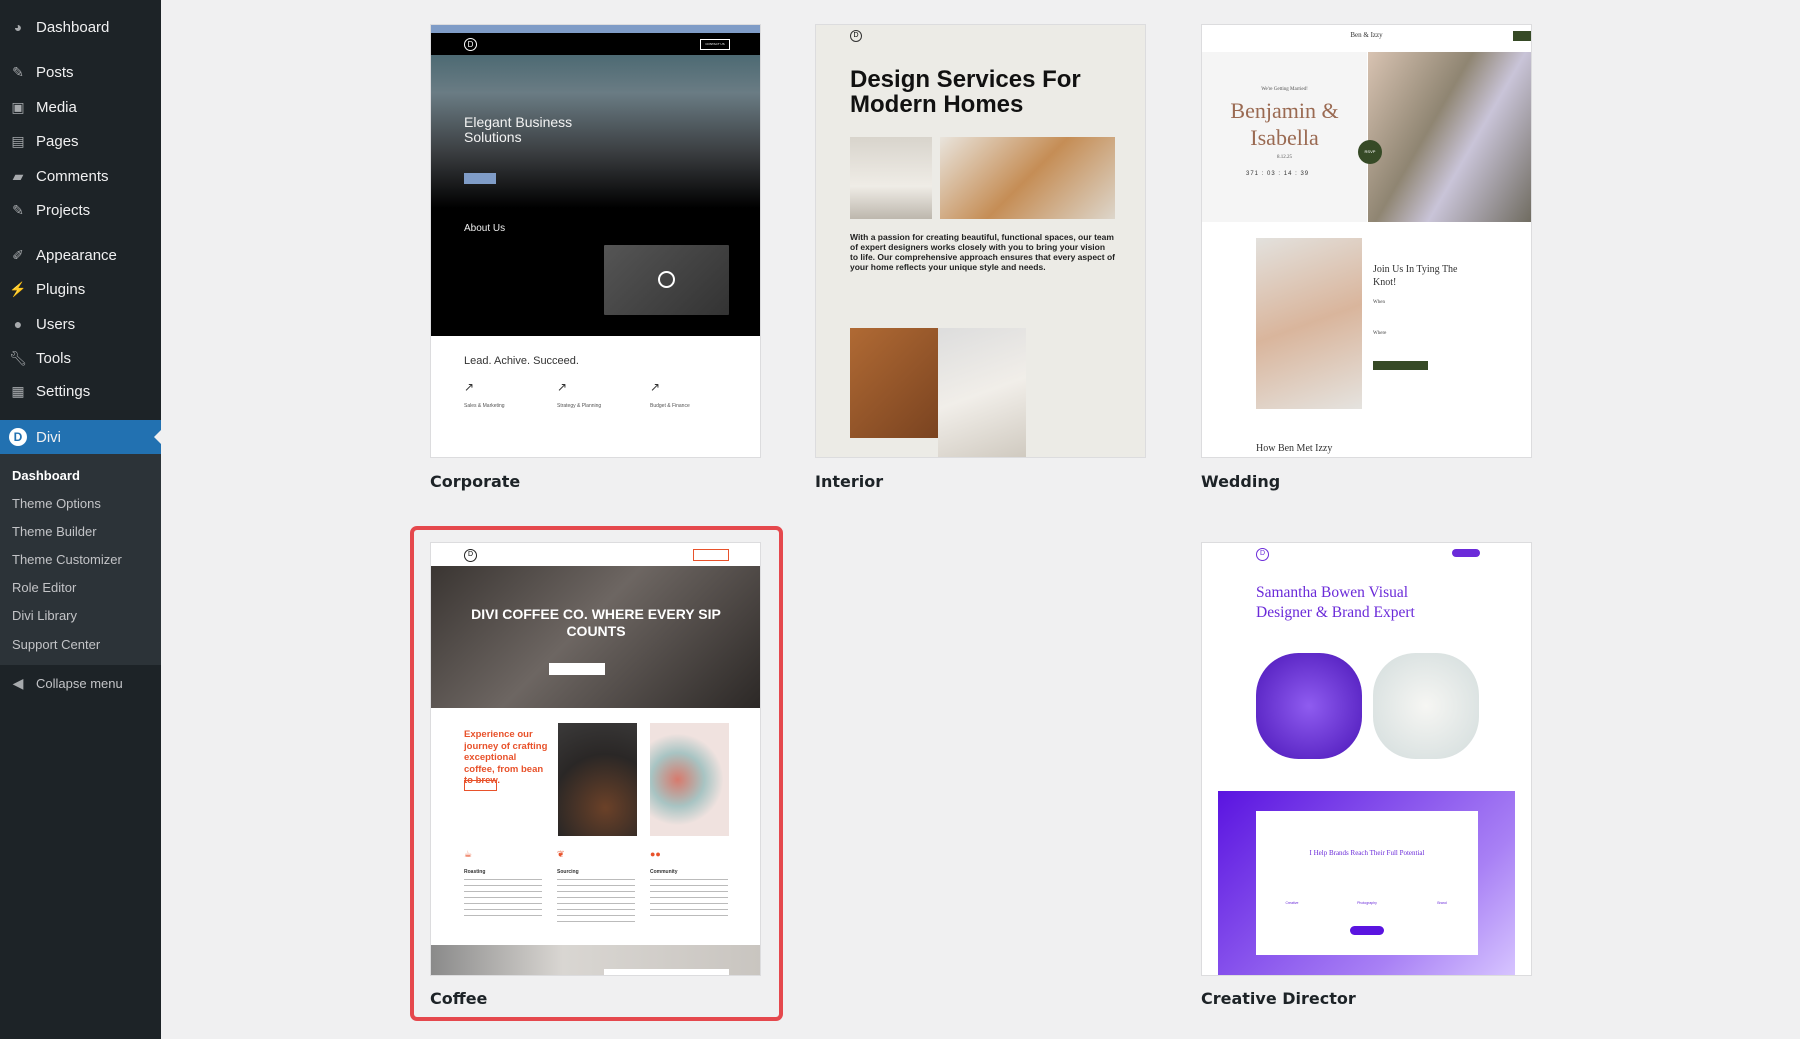 This screenshot has width=1800, height=1039. I want to click on couple-photo, so click(1449, 137).